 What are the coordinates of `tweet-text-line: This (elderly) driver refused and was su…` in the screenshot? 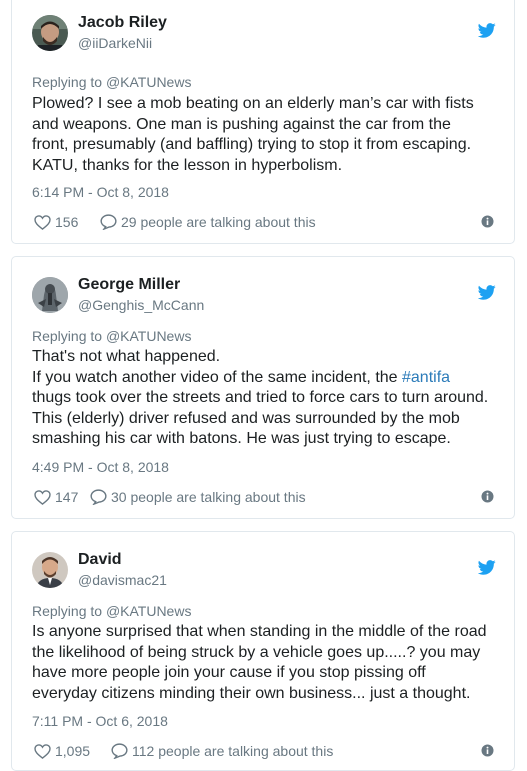 It's located at (246, 418).